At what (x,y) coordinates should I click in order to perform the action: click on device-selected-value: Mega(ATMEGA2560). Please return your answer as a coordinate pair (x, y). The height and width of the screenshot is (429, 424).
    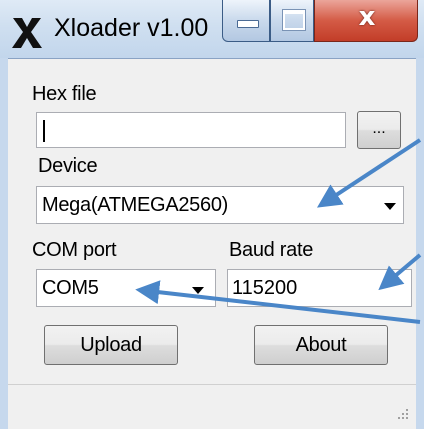
    Looking at the image, I should click on (135, 205).